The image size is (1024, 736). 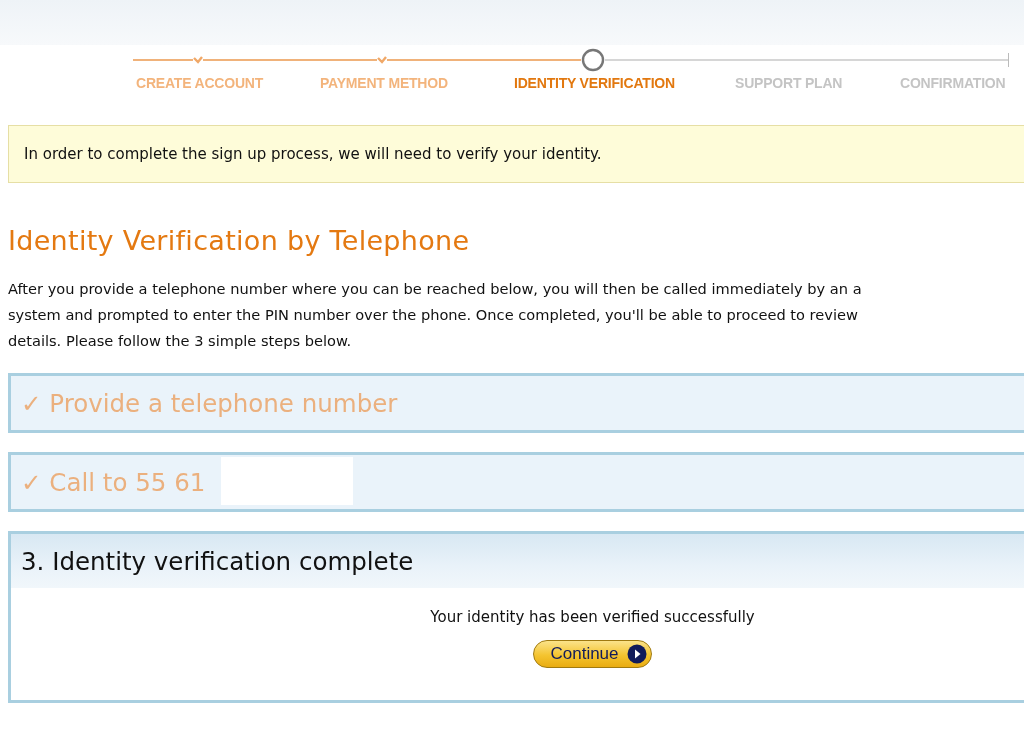 I want to click on panel-title: ✓ Call to 55 61, so click(x=113, y=482).